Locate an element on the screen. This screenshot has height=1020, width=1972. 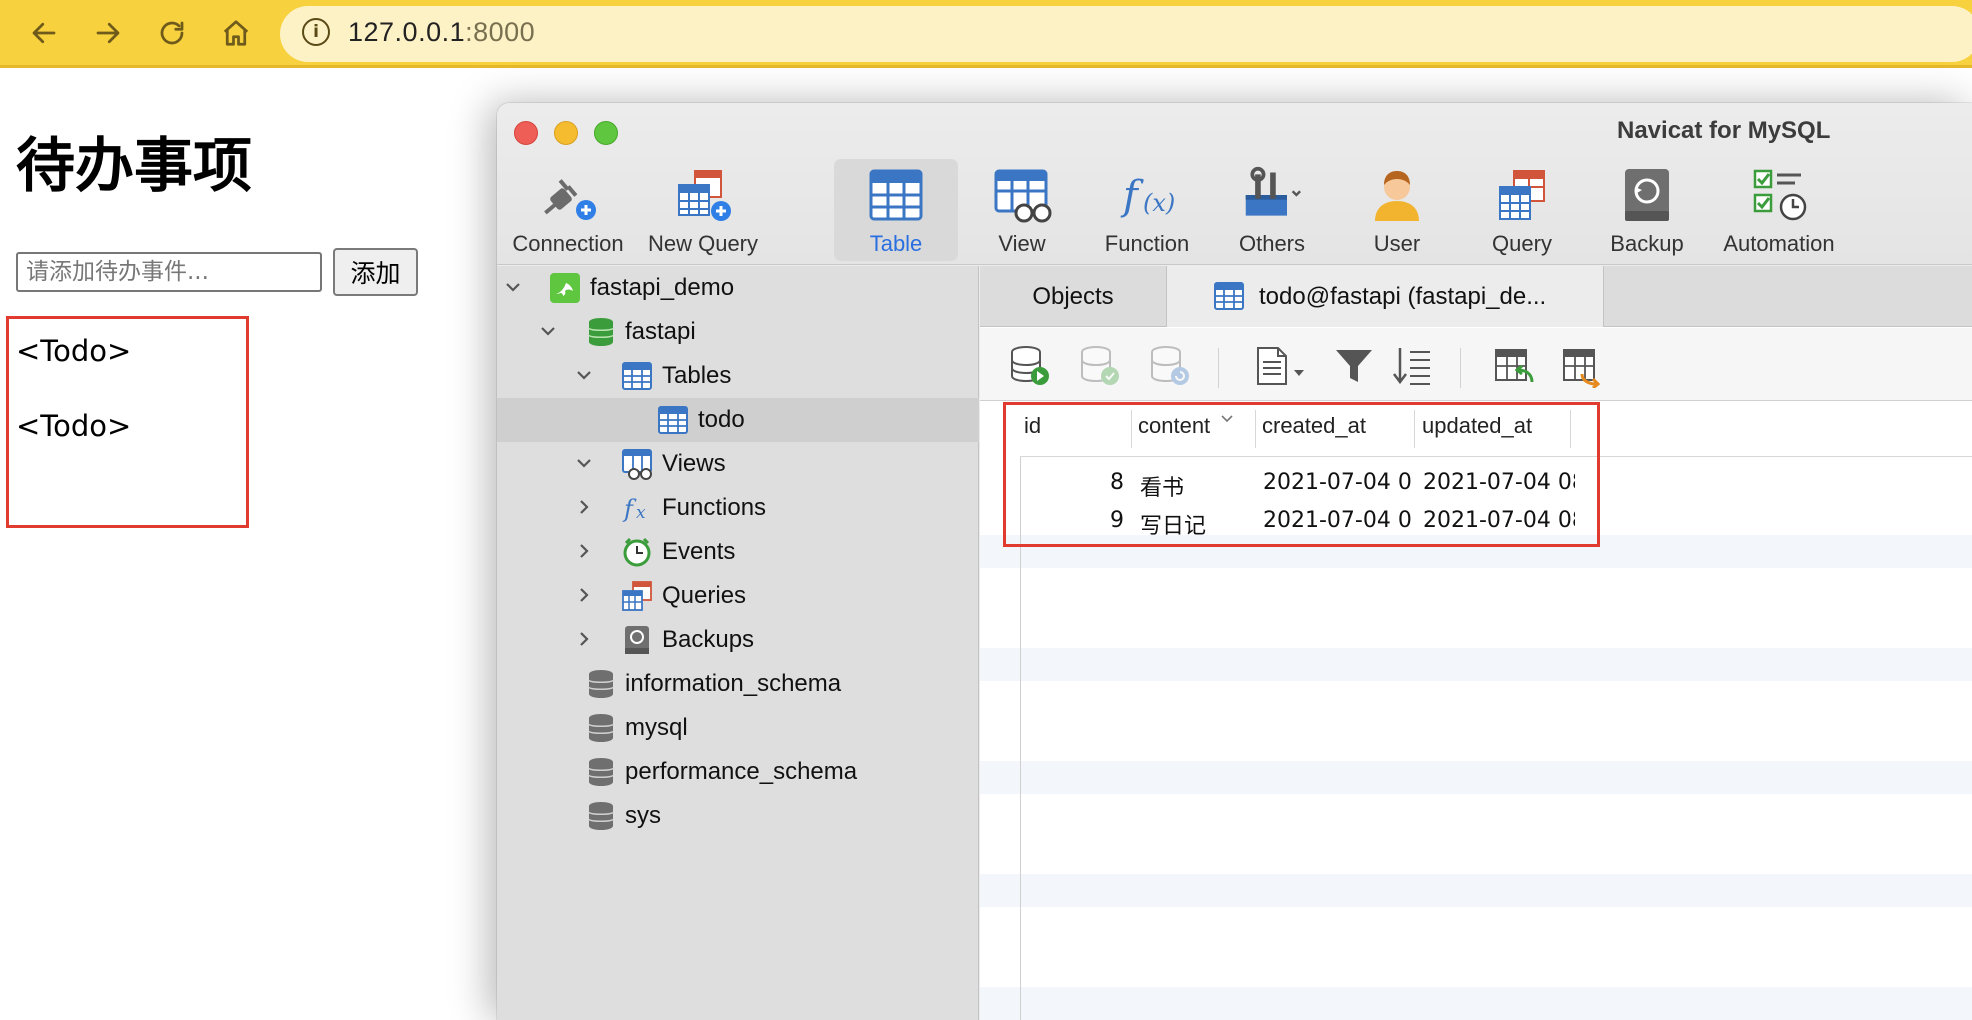
toolbar-label: Automation is located at coordinates (1779, 243).